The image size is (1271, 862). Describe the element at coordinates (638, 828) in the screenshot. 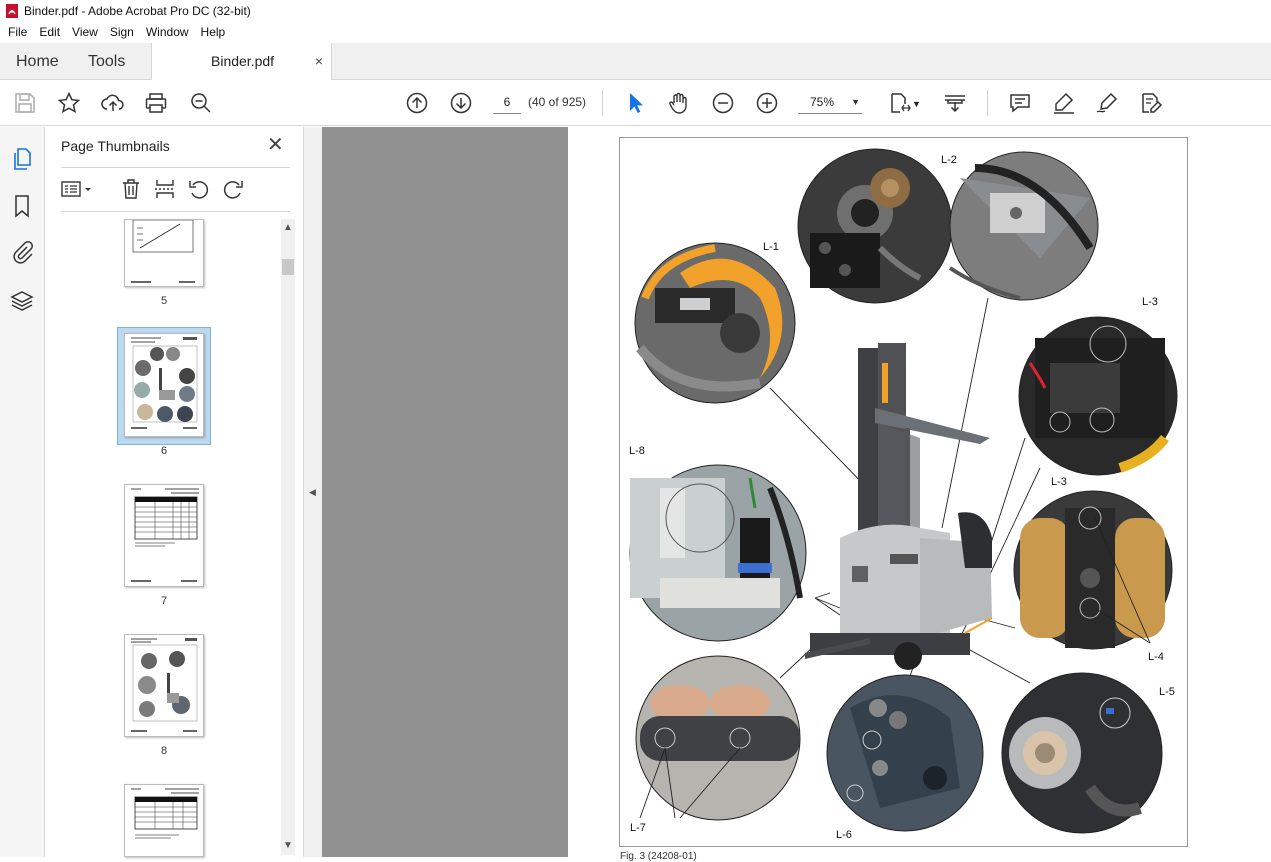

I see `callout-label: L-7` at that location.